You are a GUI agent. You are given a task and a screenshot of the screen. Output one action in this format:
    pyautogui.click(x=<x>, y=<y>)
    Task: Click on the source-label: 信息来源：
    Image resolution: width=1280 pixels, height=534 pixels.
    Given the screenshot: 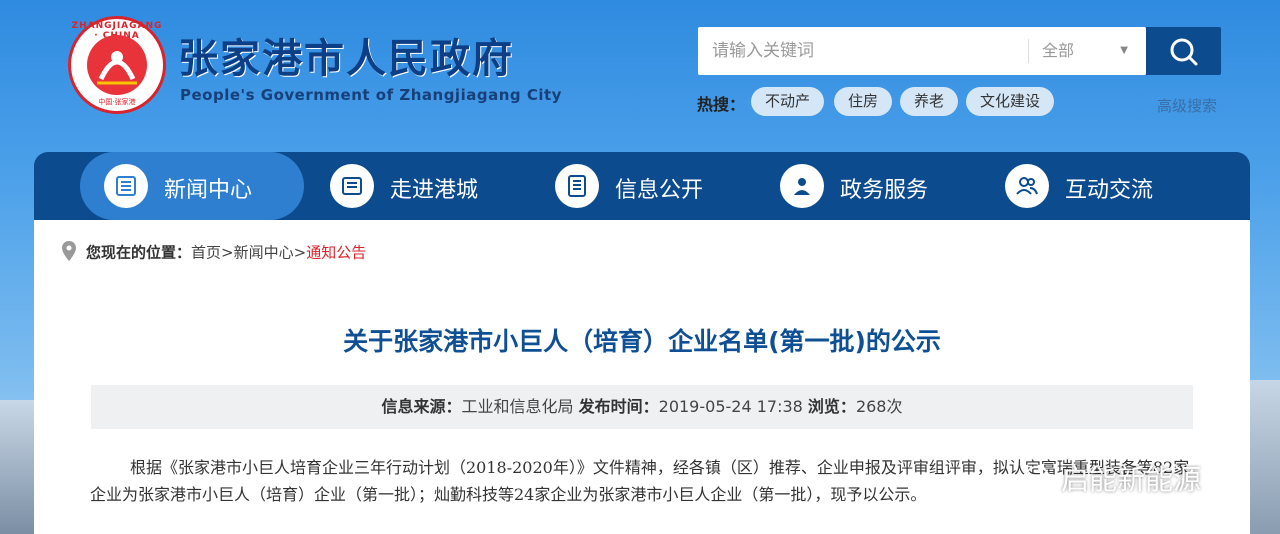 What is the action you would take?
    pyautogui.click(x=421, y=406)
    